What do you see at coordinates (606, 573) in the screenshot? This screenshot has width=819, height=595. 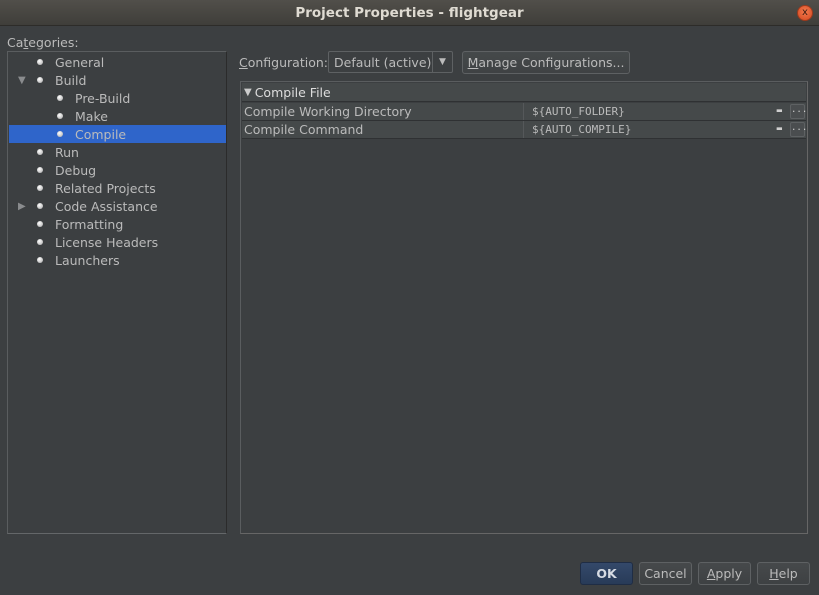 I see `ok-button: OK` at bounding box center [606, 573].